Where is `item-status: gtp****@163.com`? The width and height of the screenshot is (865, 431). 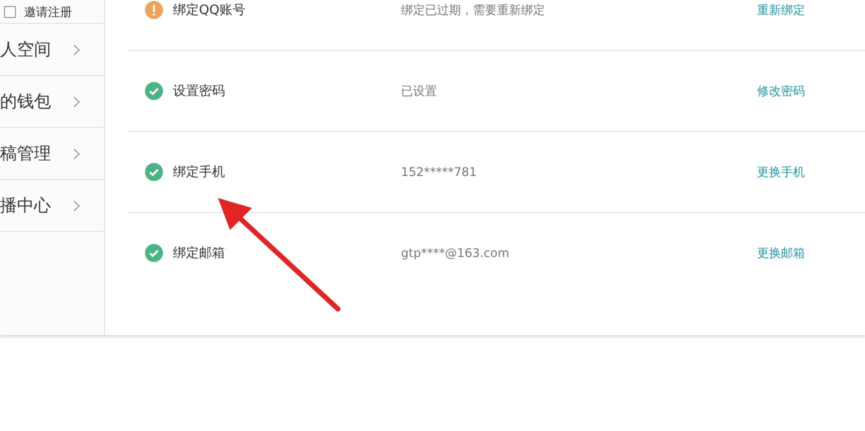 item-status: gtp****@163.com is located at coordinates (455, 253).